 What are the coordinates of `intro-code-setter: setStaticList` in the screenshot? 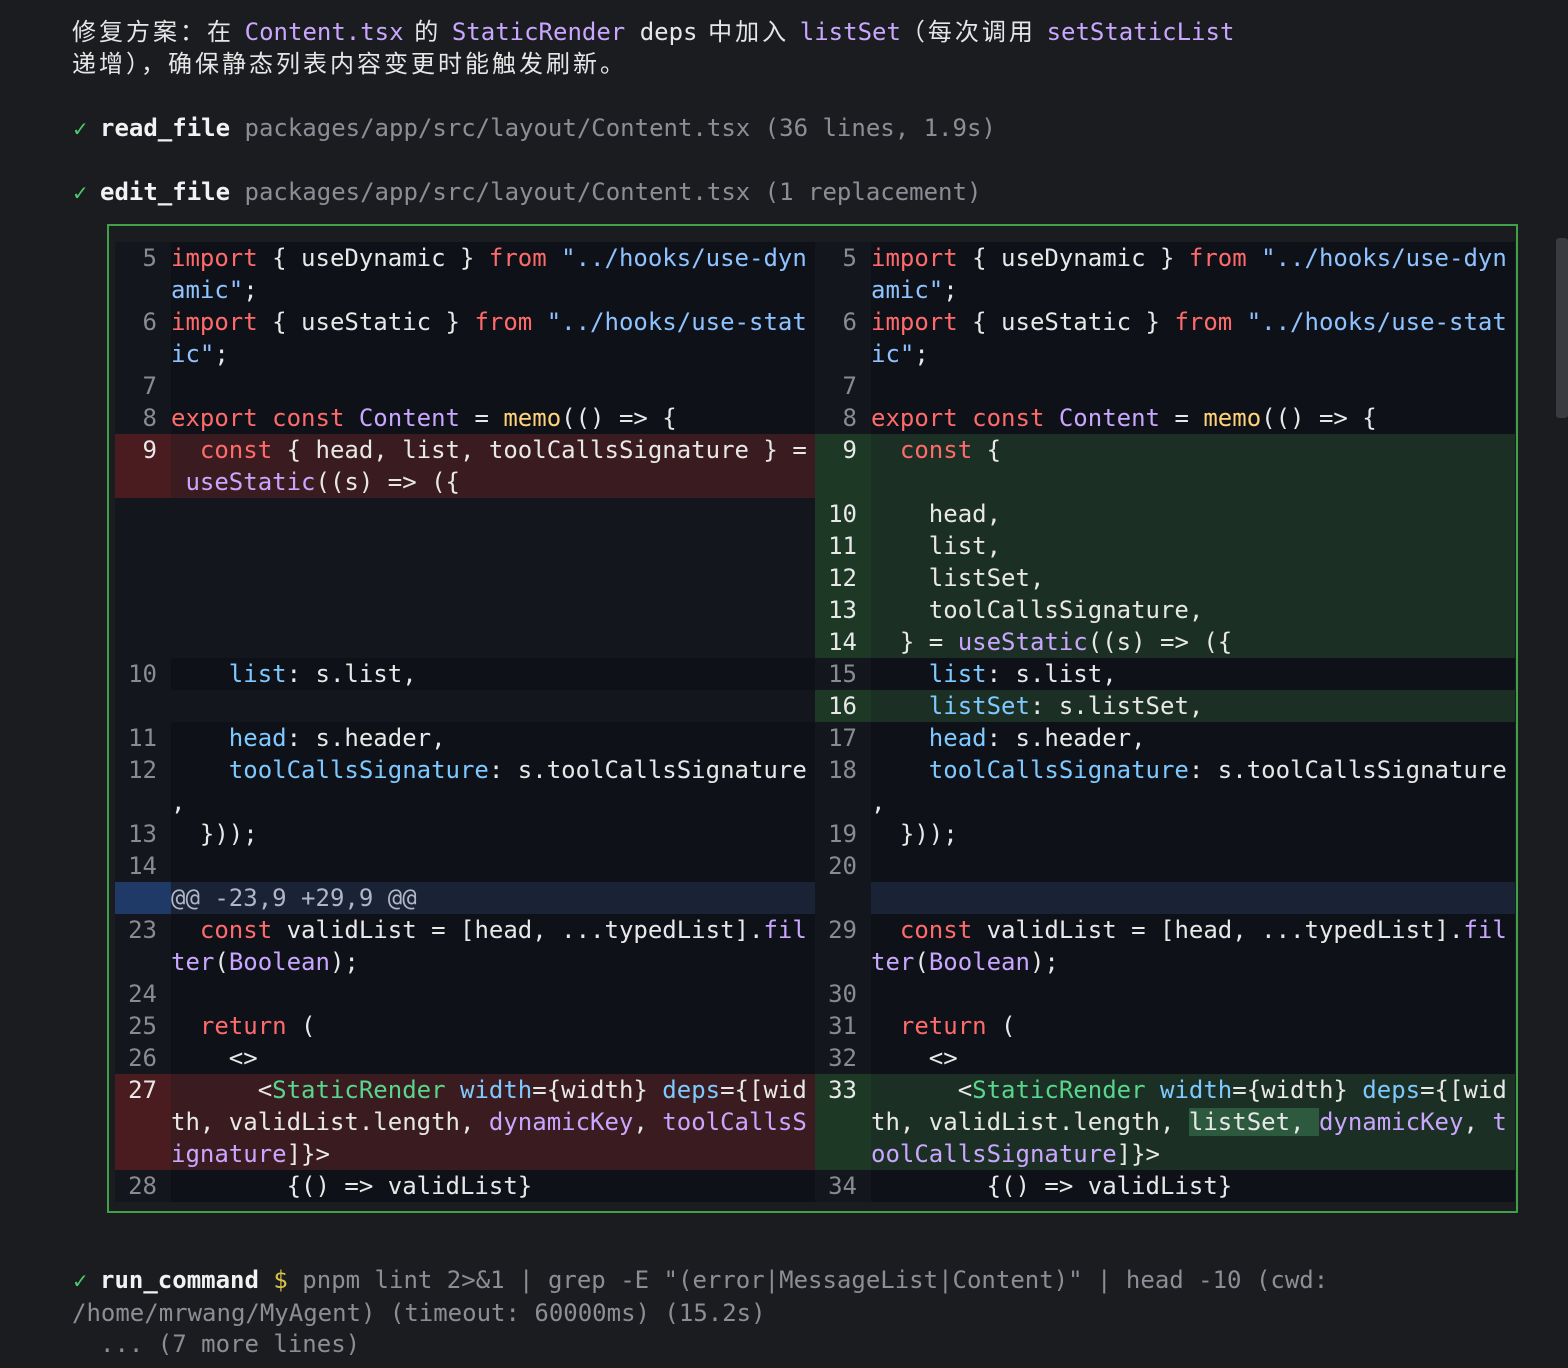 It's located at (1140, 32).